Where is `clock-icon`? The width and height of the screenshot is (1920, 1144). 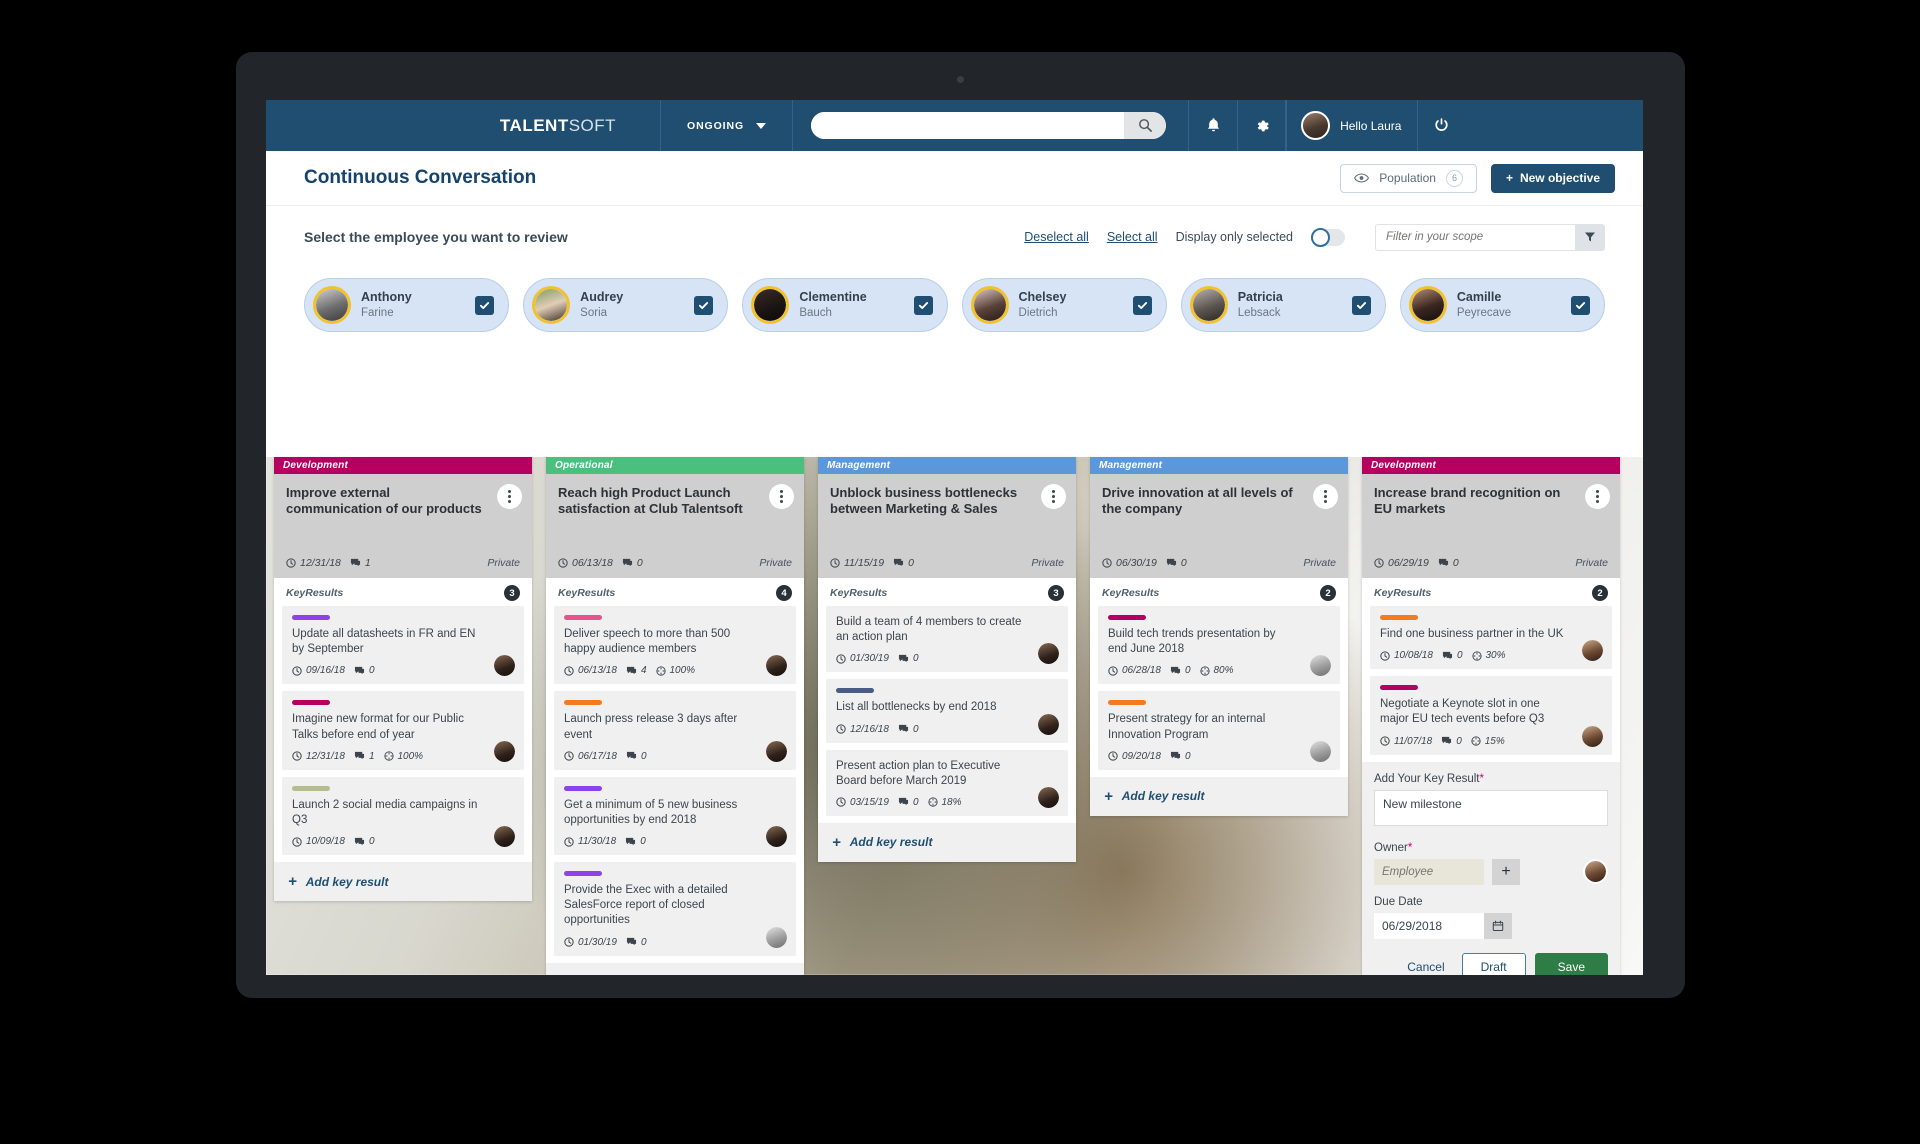
clock-icon is located at coordinates (297, 671).